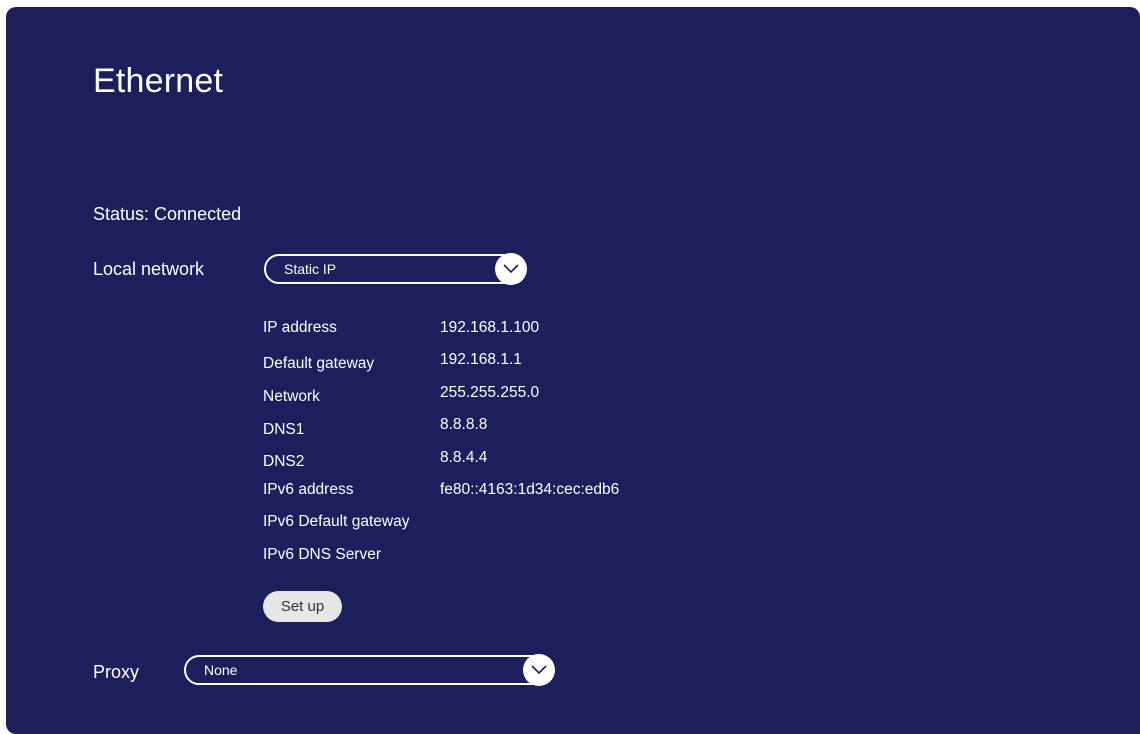 The image size is (1140, 734). I want to click on default-gateway-value: 192.168.1.1, so click(481, 359).